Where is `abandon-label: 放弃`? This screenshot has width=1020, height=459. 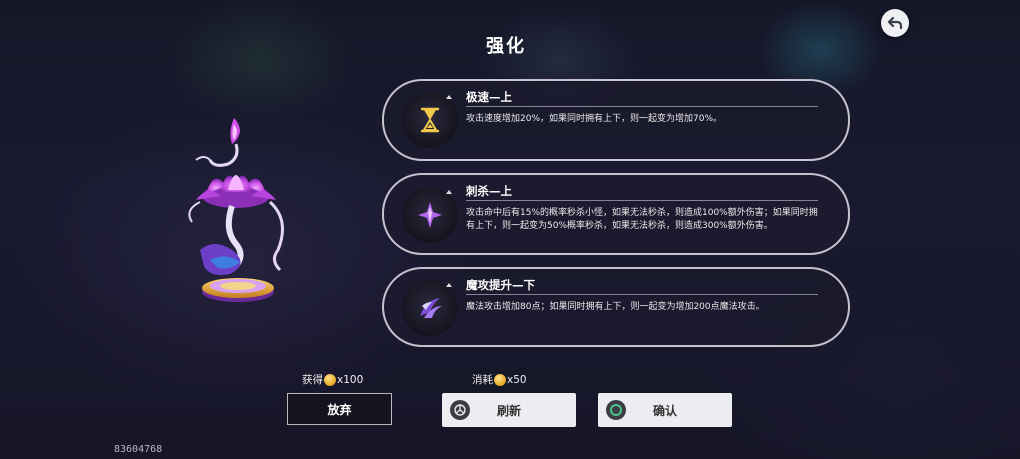 abandon-label: 放弃 is located at coordinates (339, 409).